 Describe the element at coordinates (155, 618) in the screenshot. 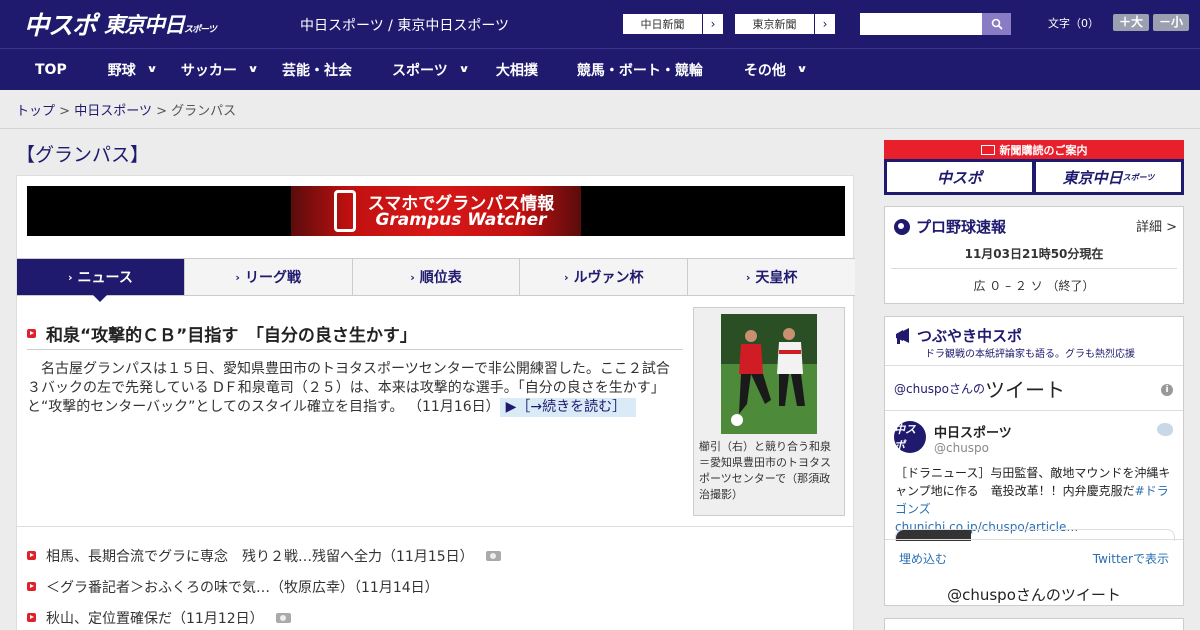

I see `news-title: 秋山、定位置確保だ（11月12日）` at that location.